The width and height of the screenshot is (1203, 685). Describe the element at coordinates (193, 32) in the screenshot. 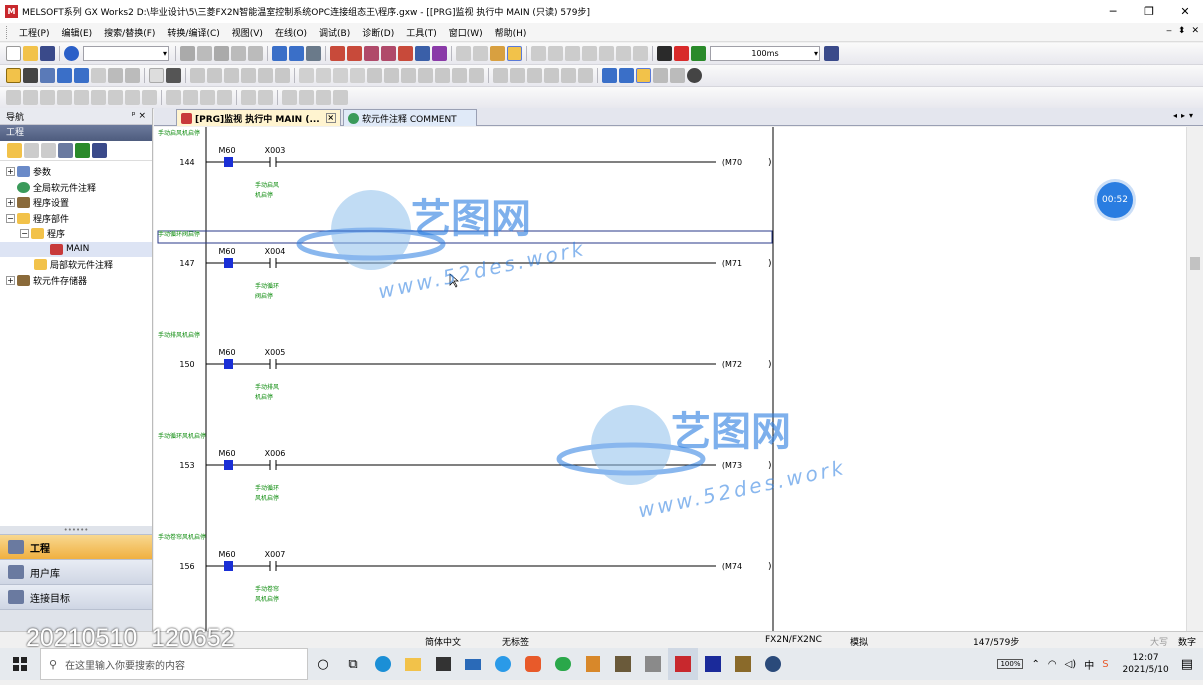

I see `menu-compile: 转换/编译(C)` at that location.